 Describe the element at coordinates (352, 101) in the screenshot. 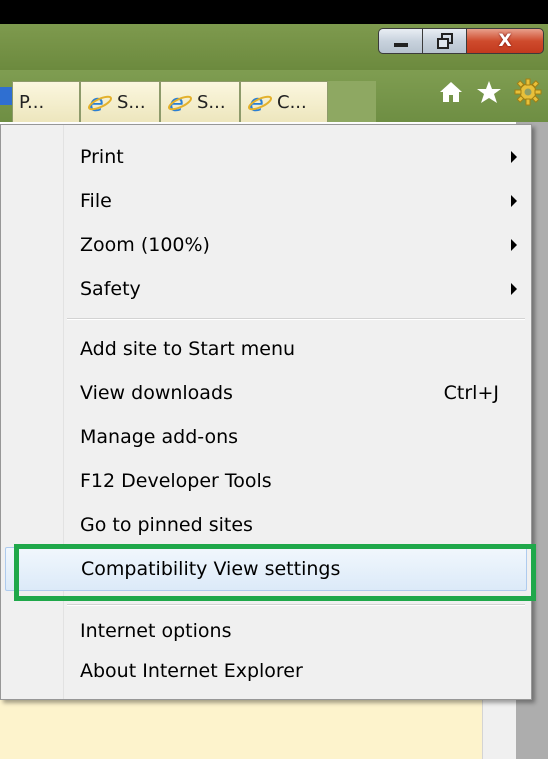

I see `new-tab-button` at that location.